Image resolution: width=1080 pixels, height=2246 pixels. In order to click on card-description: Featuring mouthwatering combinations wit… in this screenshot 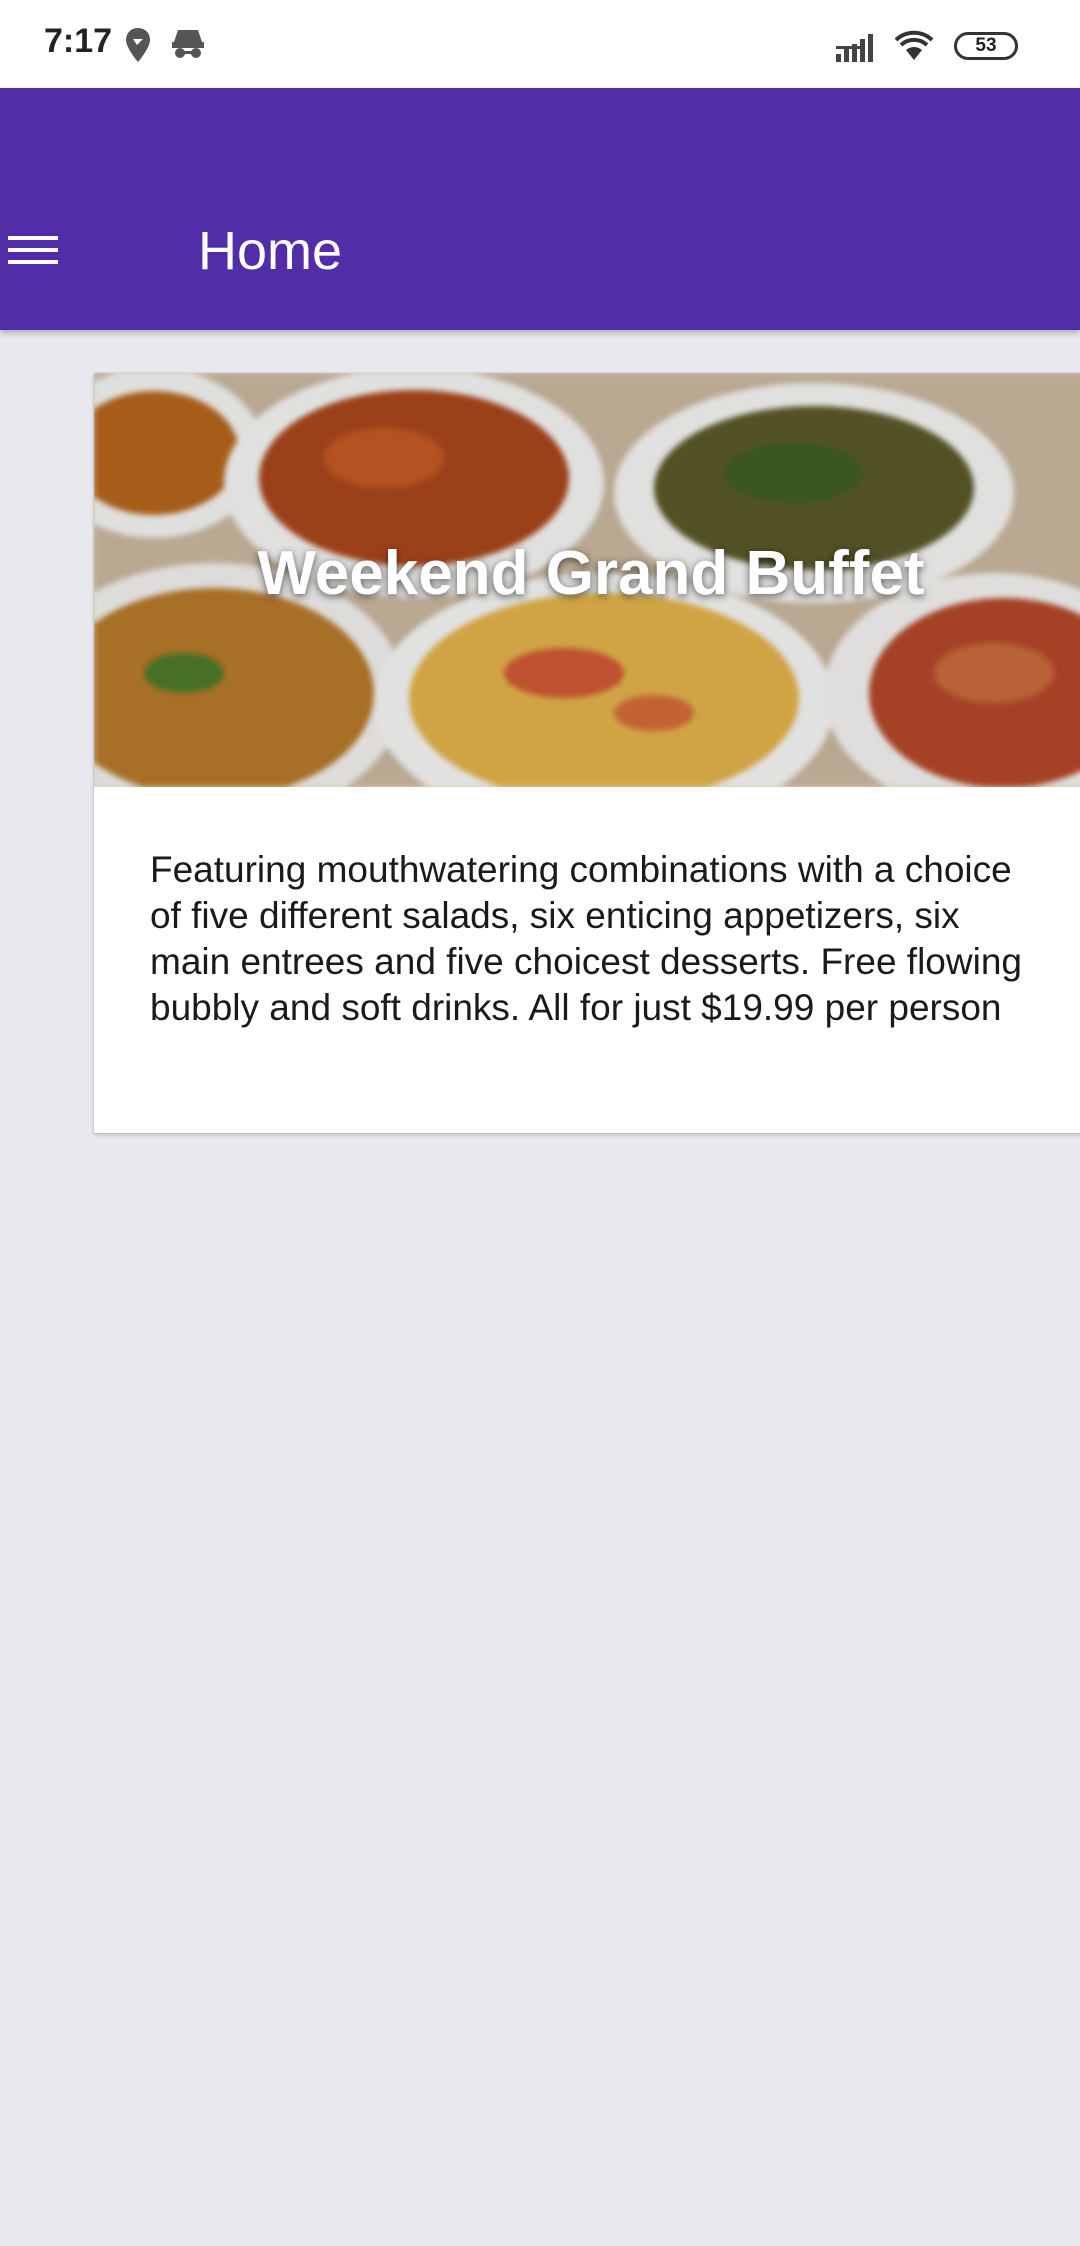, I will do `click(586, 938)`.